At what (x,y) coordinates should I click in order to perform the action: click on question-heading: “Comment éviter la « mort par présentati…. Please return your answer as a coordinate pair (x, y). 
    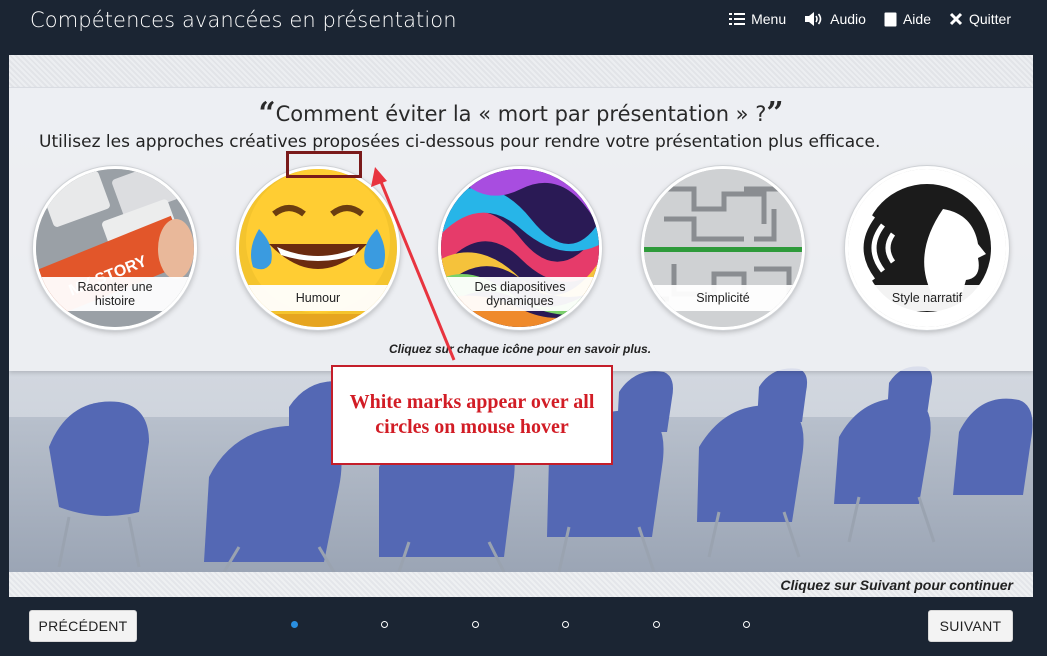
    Looking at the image, I should click on (521, 113).